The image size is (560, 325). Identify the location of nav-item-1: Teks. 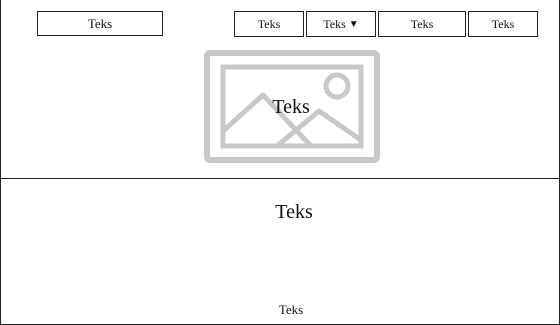
(269, 24).